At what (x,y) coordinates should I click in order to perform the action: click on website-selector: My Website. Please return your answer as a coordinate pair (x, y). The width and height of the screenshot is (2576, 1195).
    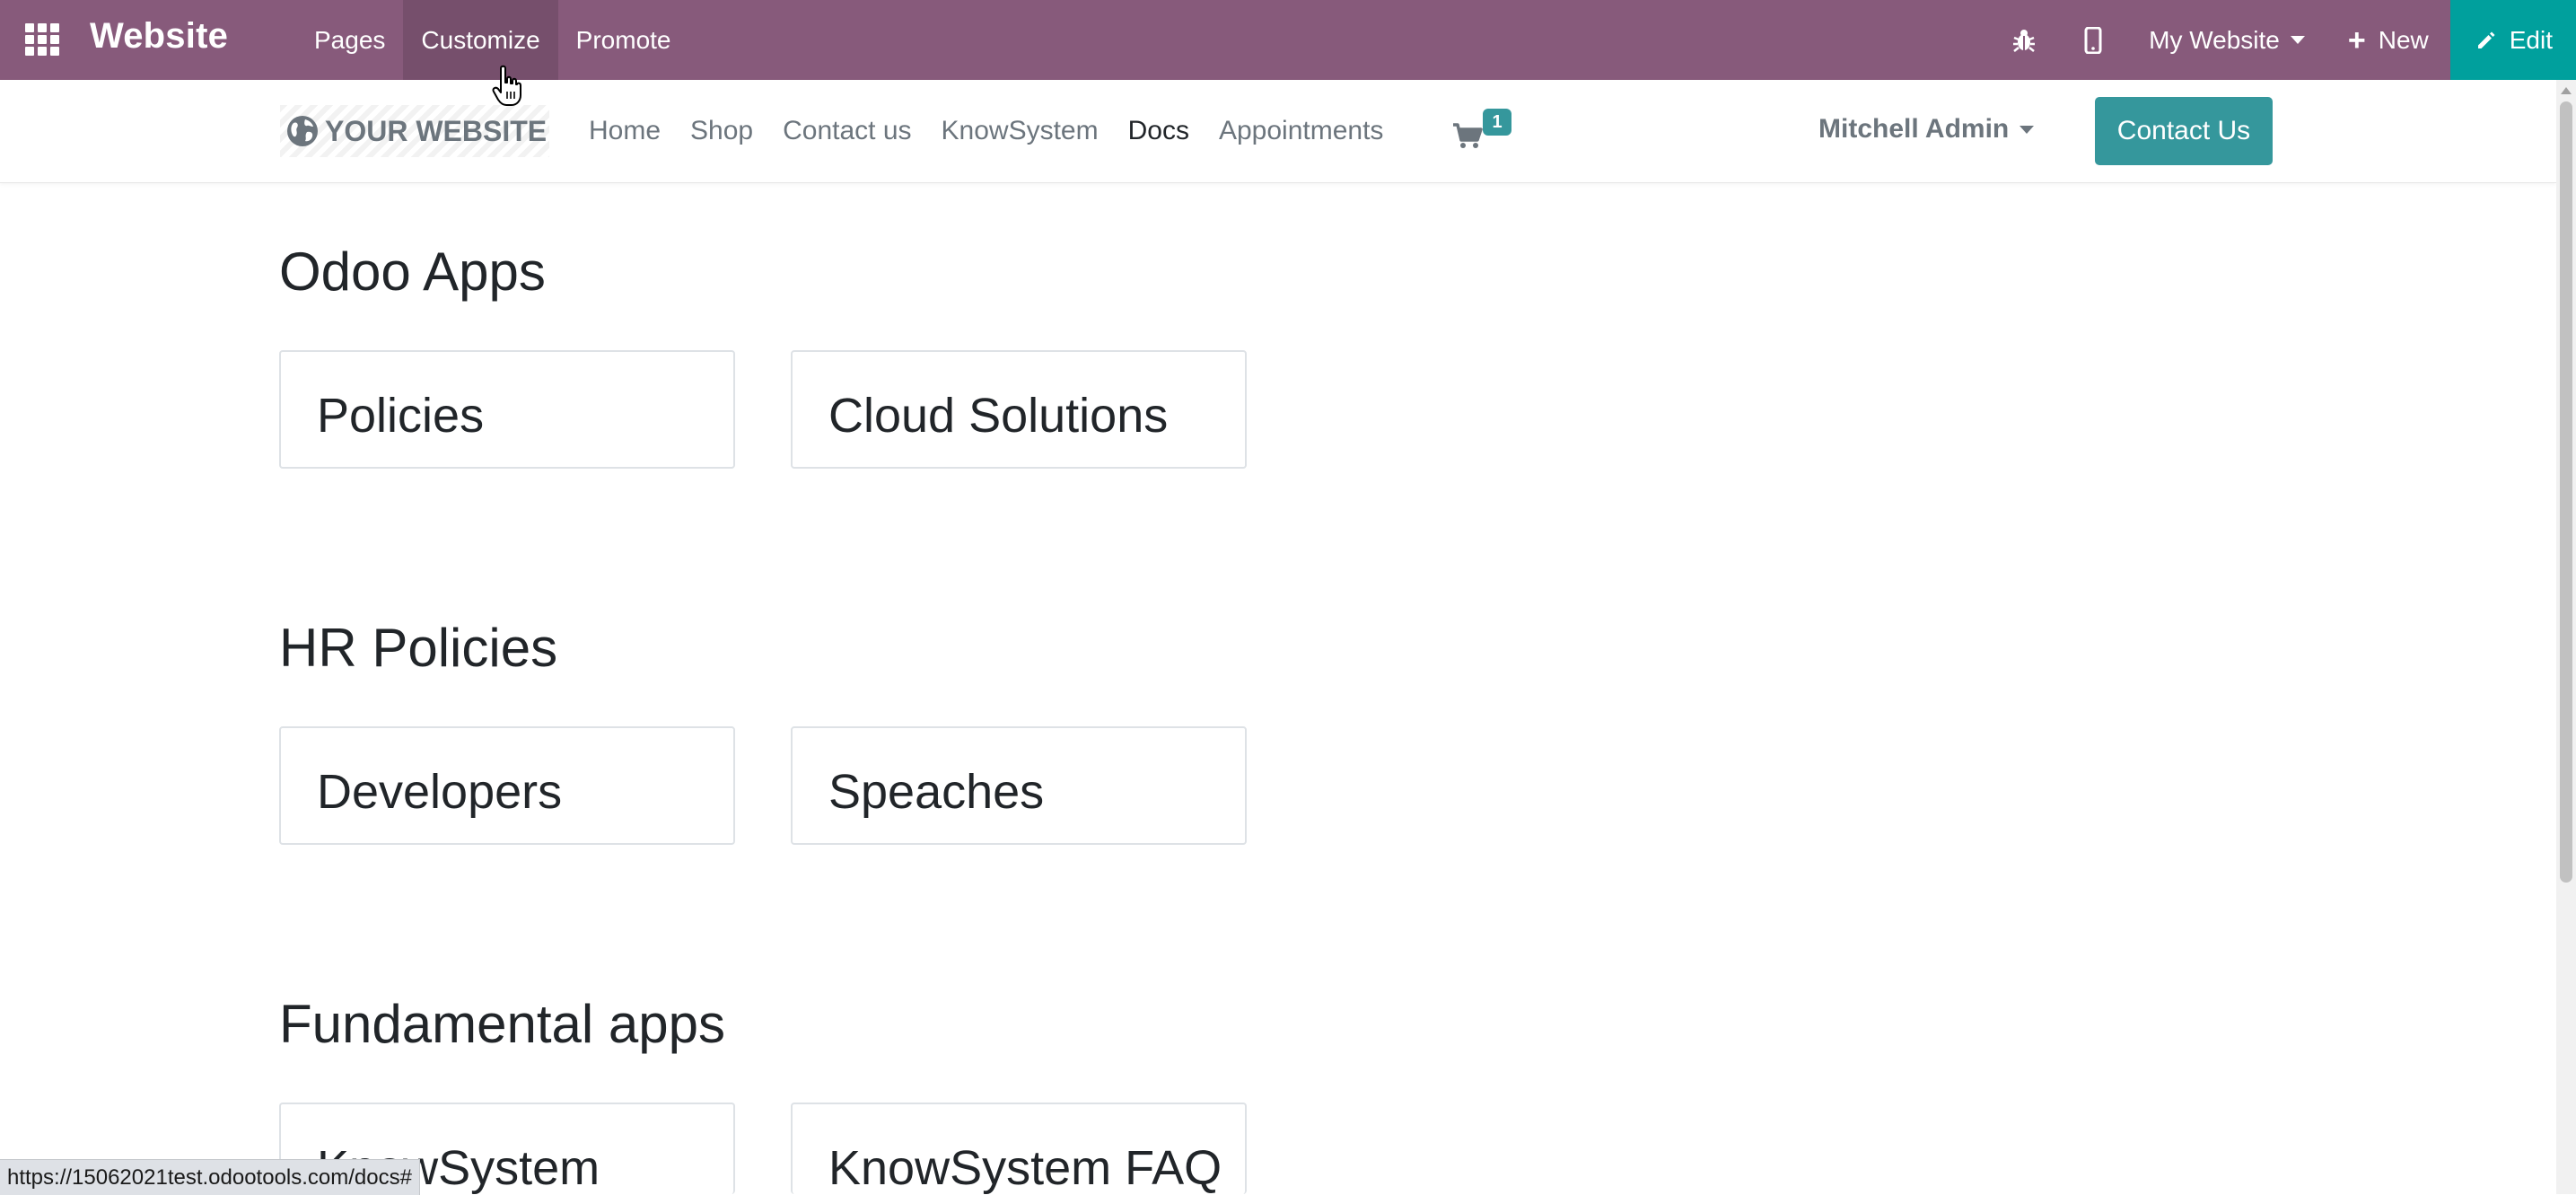
    Looking at the image, I should click on (2226, 40).